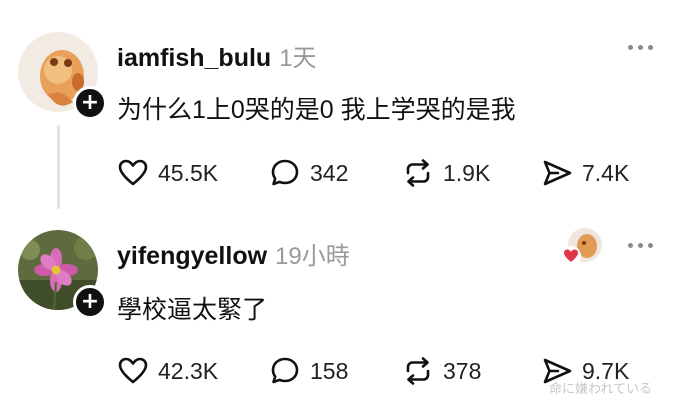 This screenshot has width=690, height=415. I want to click on like-button: 42.3K, so click(167, 371).